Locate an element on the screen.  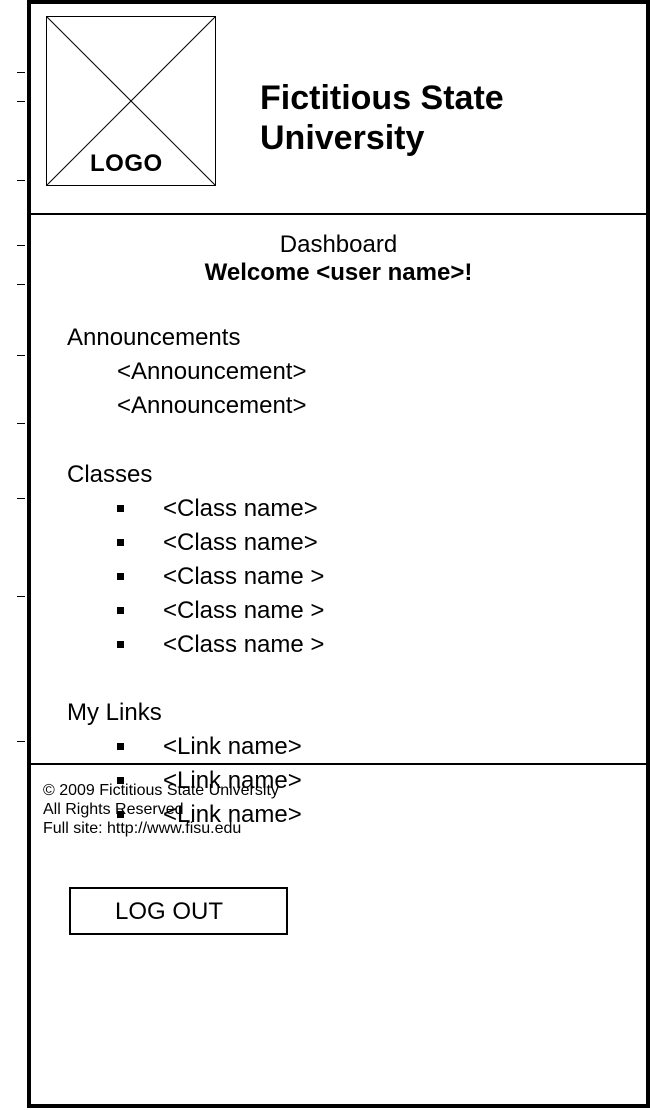
logo-placeholder-icon: LOGO is located at coordinates (131, 101).